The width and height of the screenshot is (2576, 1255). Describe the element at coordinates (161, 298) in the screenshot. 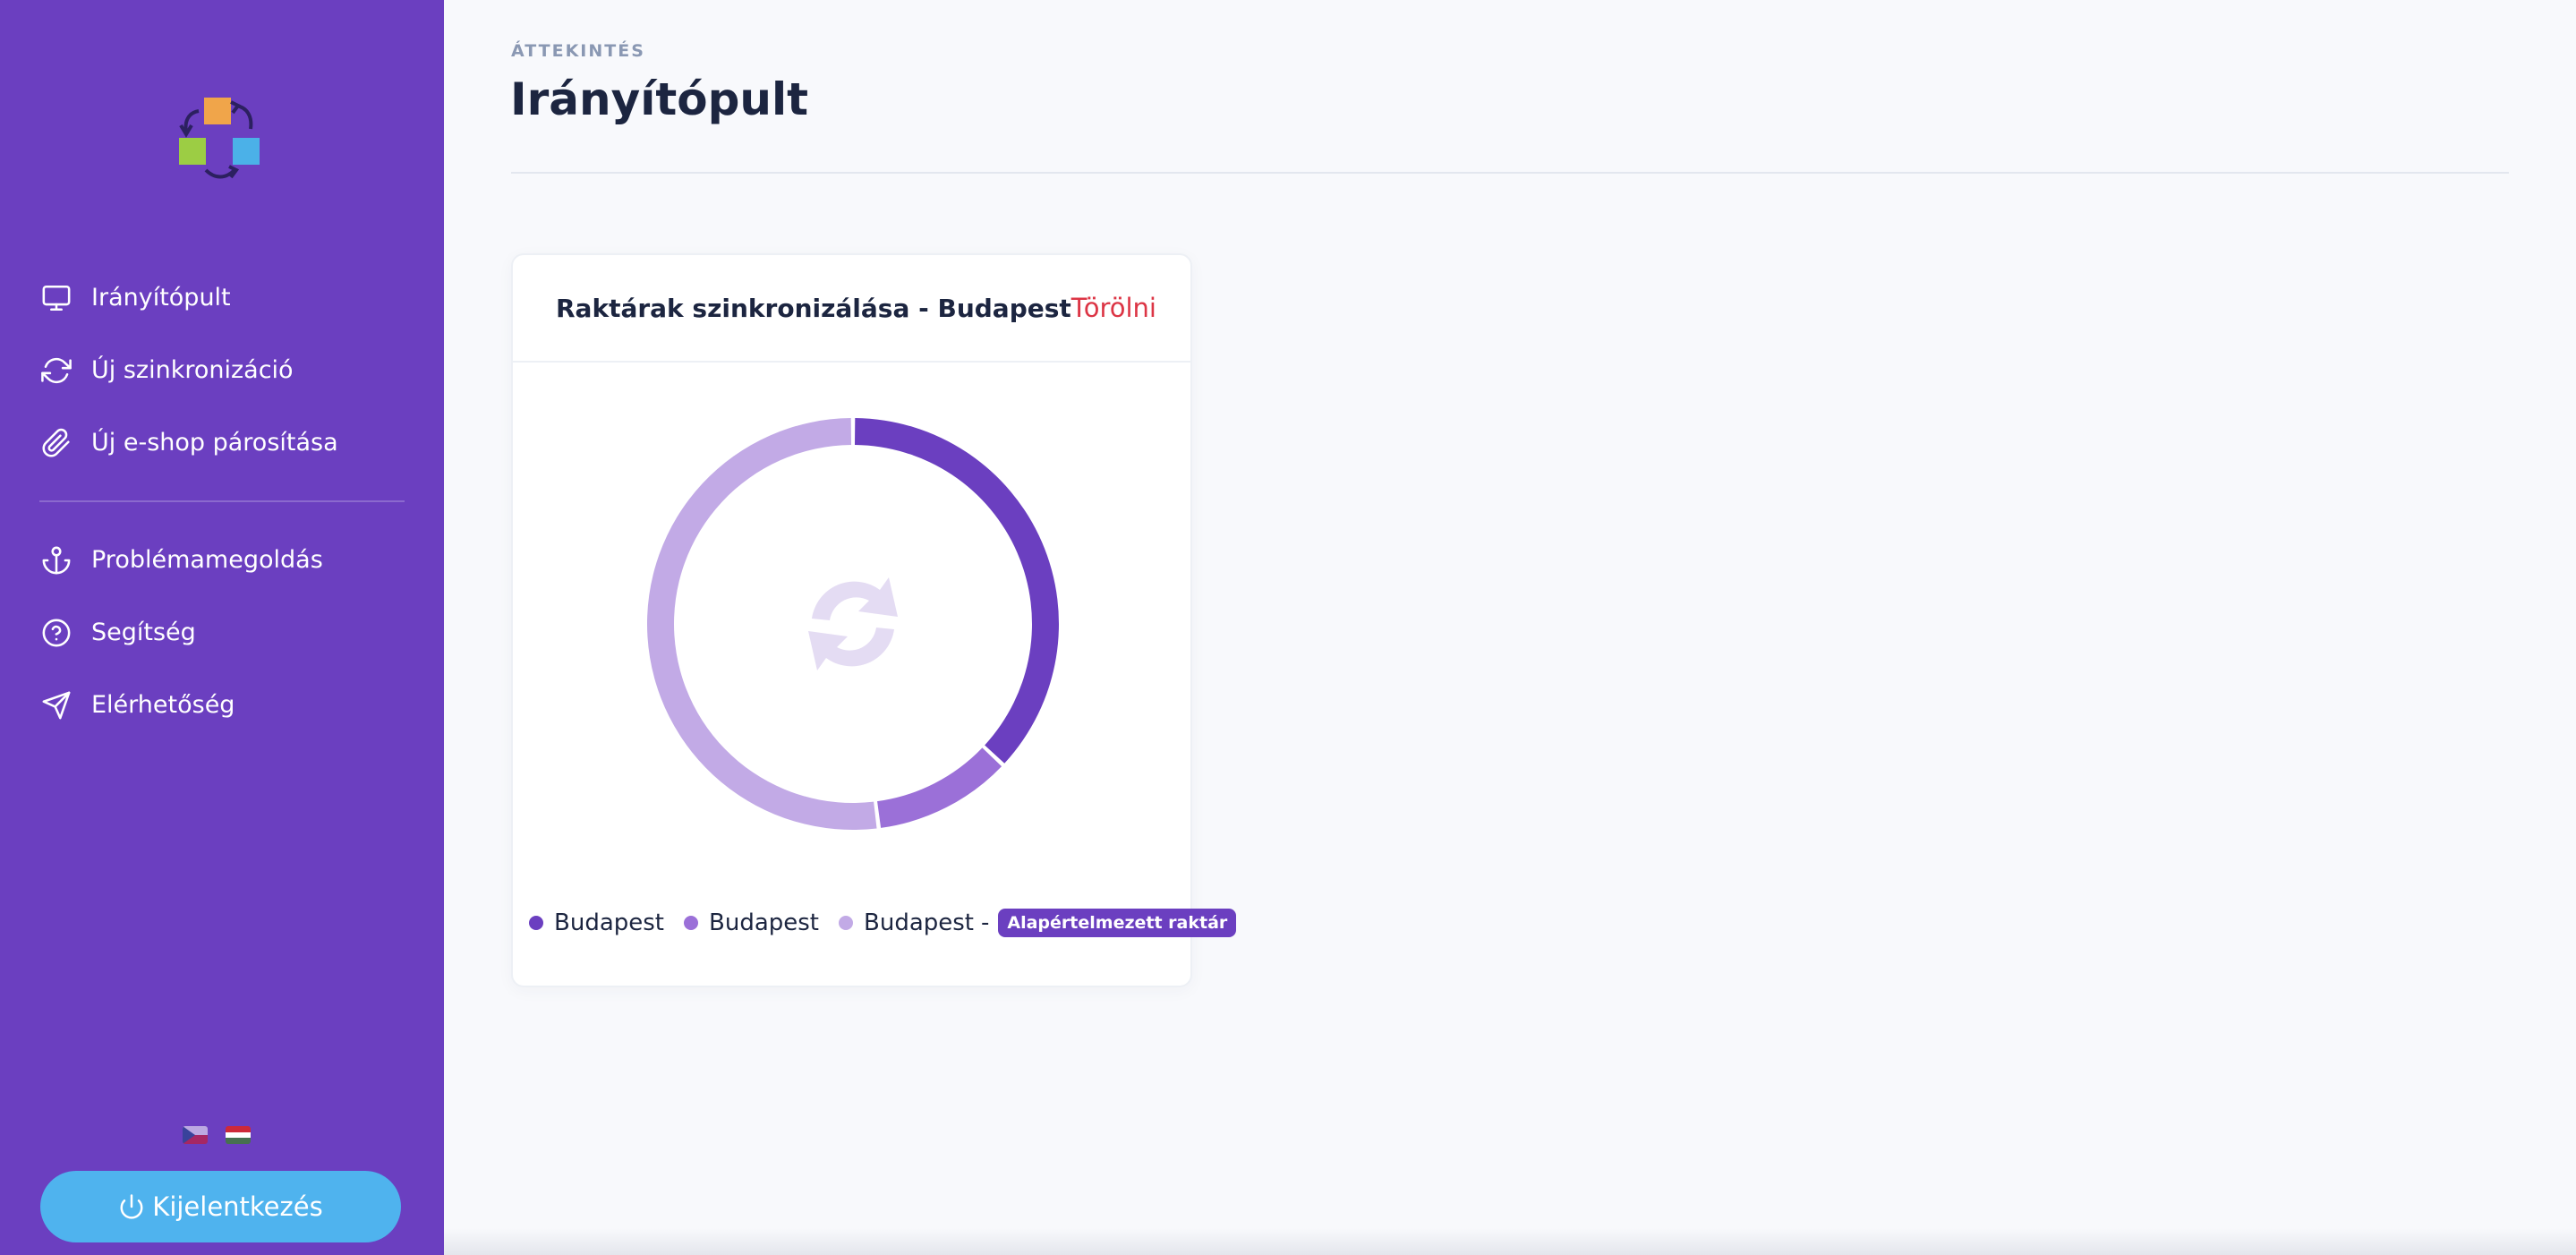

I see `sidebar-item-label: Irányítópult` at that location.